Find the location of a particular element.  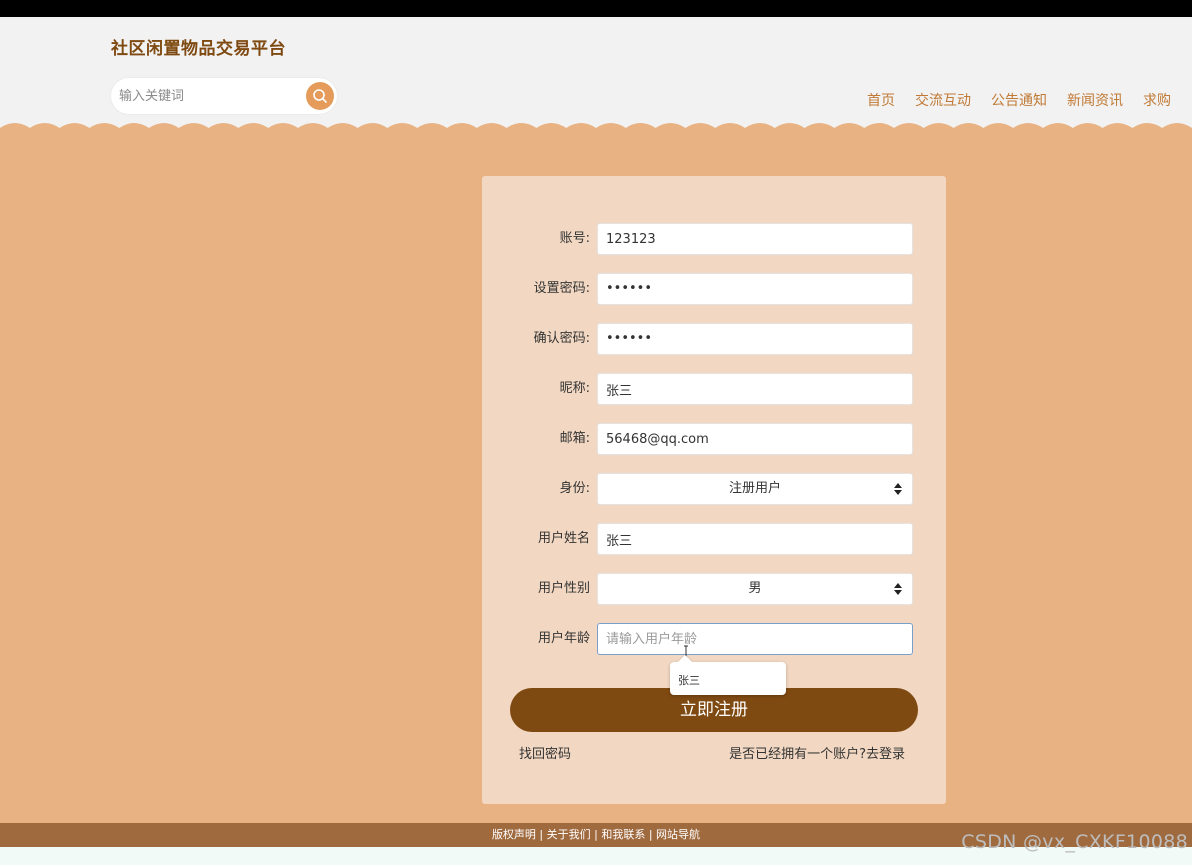

field-row-account: 账号: is located at coordinates (714, 239).